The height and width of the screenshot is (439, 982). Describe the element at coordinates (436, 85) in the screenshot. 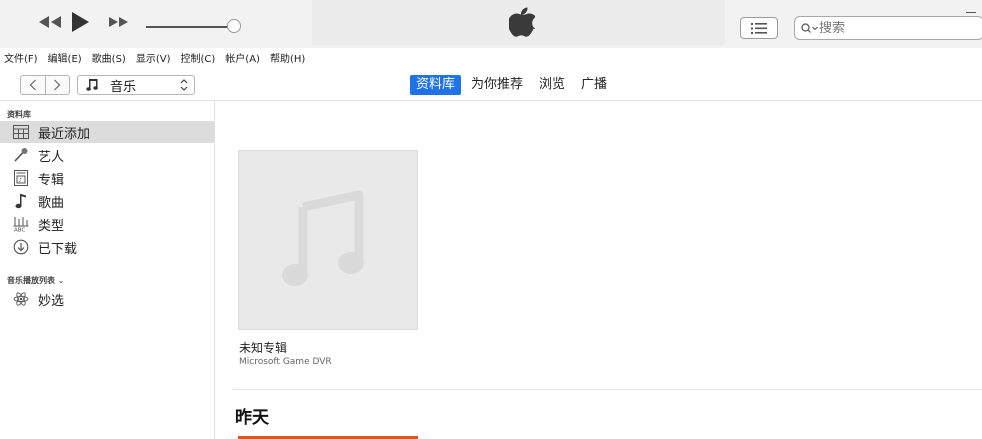

I see `tab-library: 资料库` at that location.